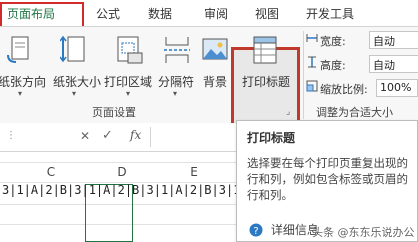 The image size is (418, 242). Describe the element at coordinates (108, 13) in the screenshot. I see `tab-formulas: 公式` at that location.